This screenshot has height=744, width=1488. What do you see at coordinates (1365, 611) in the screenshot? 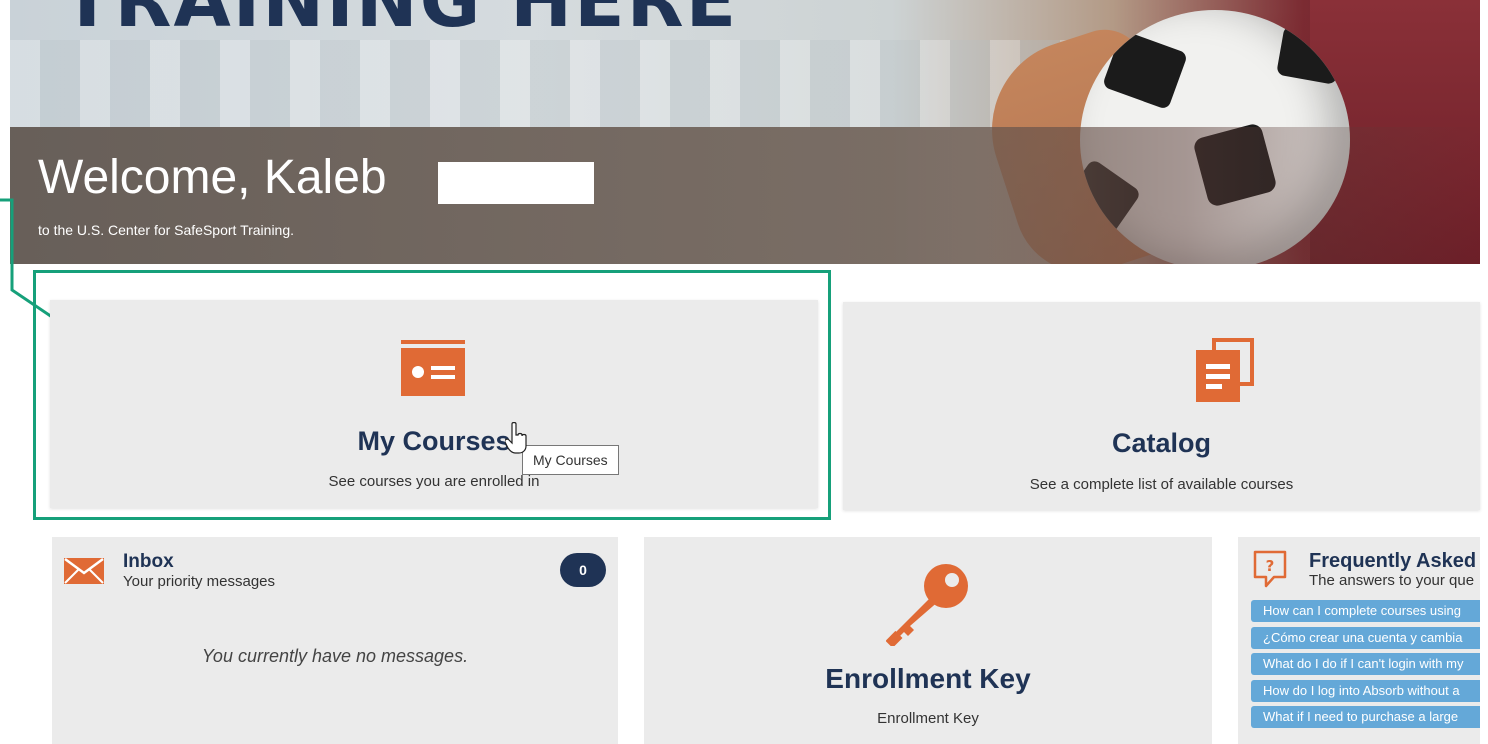
I see `faq-link: How can I complete courses using` at bounding box center [1365, 611].